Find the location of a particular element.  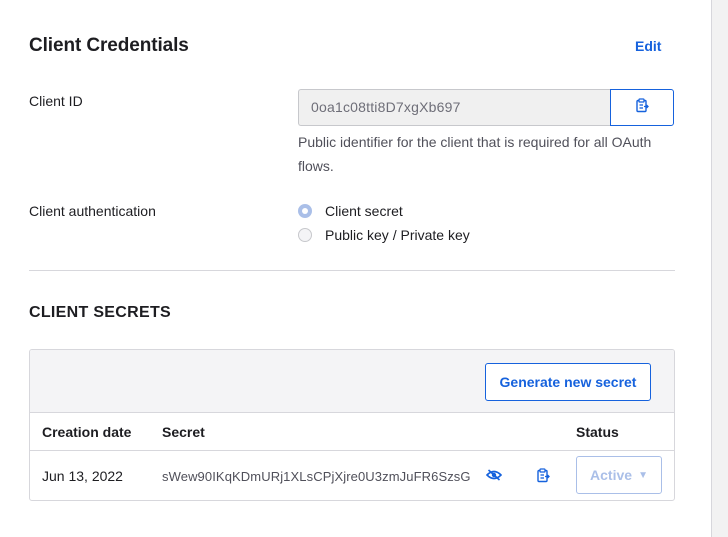

client-id-field: 0oa1c08tti8D7xgXb697 is located at coordinates (486, 107).